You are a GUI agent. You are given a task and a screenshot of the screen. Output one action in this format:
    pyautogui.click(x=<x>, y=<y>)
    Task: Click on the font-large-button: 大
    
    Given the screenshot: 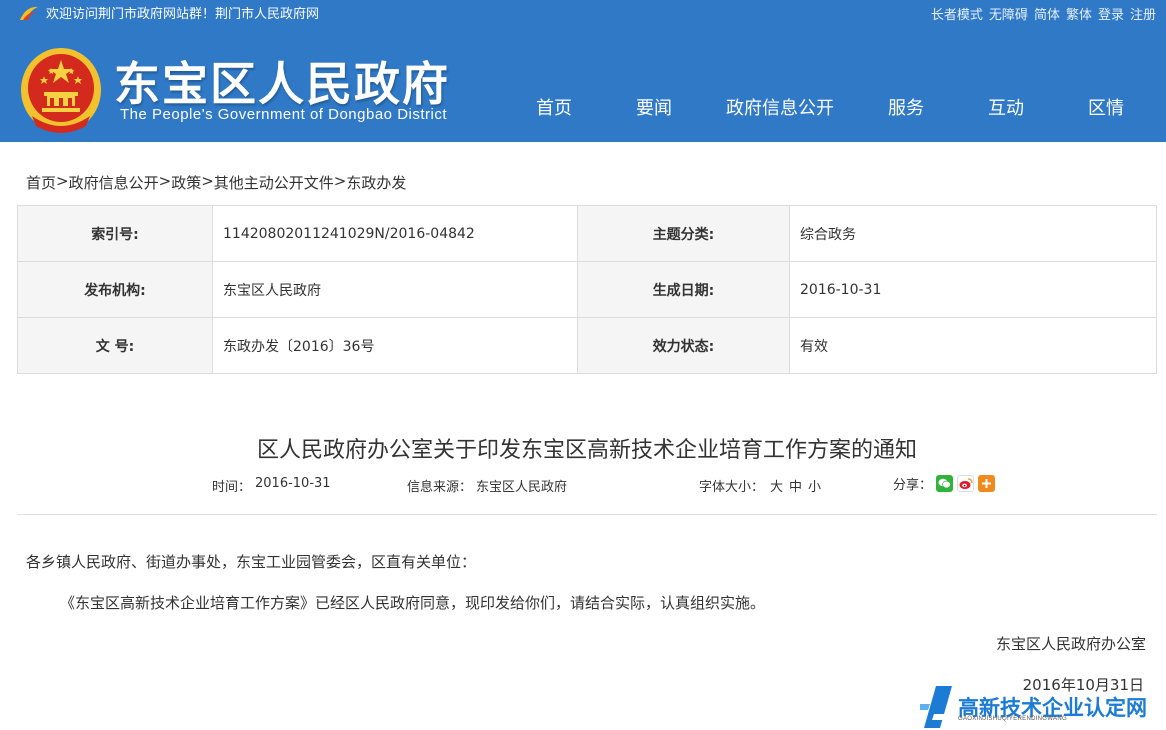 What is the action you would take?
    pyautogui.click(x=776, y=485)
    